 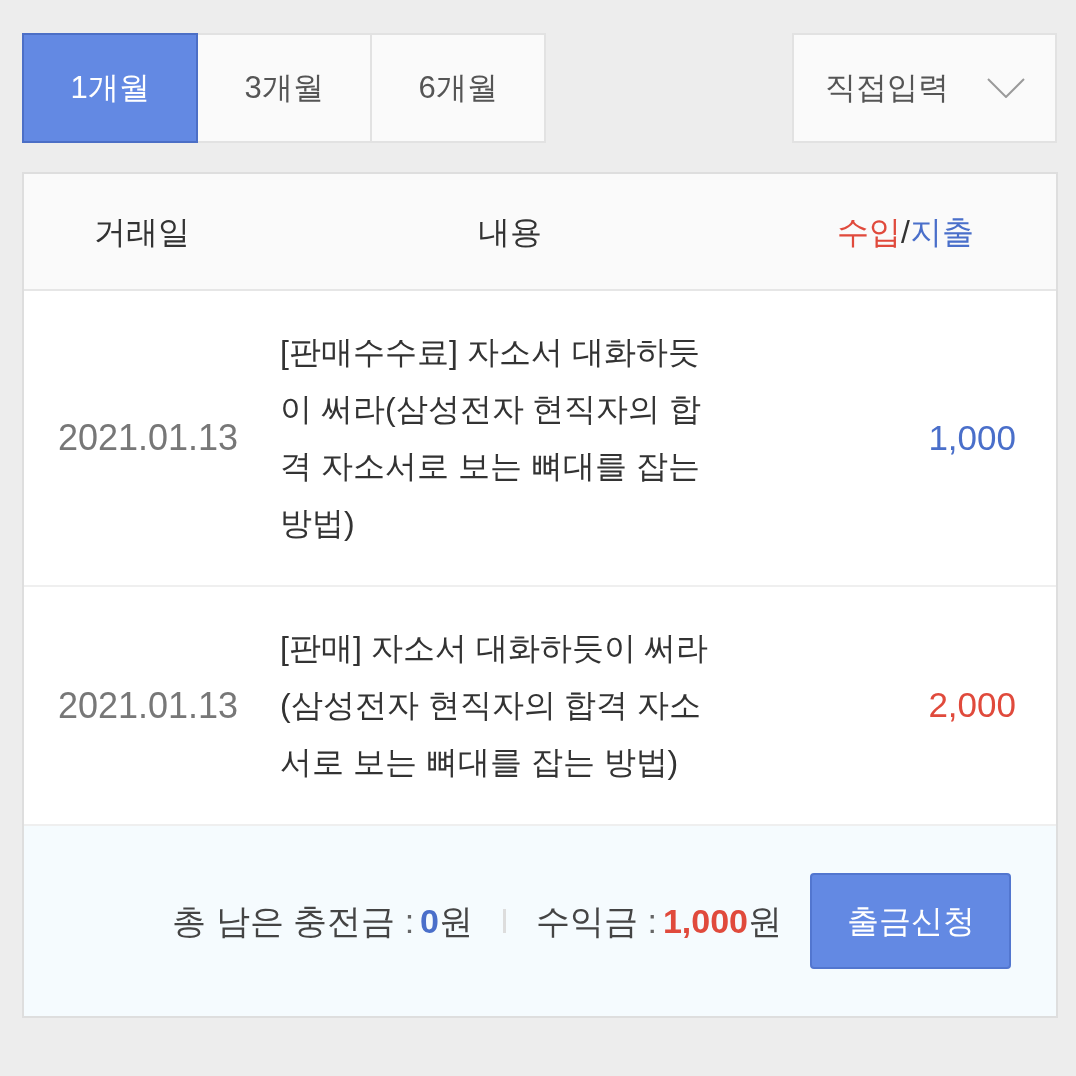 I want to click on description-cell-text: [판매수수료] 자소서 대화하듯이 써라(삼성전자 현직자의 합격 자소서로 보는 뼈대를 잡는 방법), so click(x=491, y=438).